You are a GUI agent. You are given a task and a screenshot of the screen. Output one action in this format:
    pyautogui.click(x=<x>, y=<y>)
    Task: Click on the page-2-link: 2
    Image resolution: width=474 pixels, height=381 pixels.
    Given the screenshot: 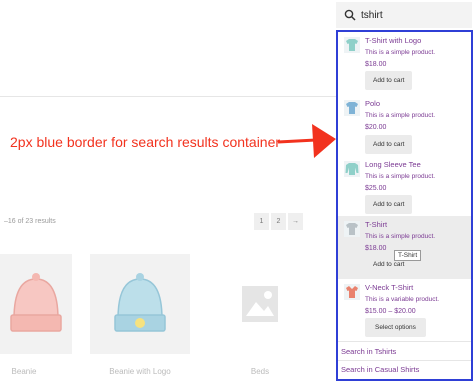 What is the action you would take?
    pyautogui.click(x=278, y=221)
    